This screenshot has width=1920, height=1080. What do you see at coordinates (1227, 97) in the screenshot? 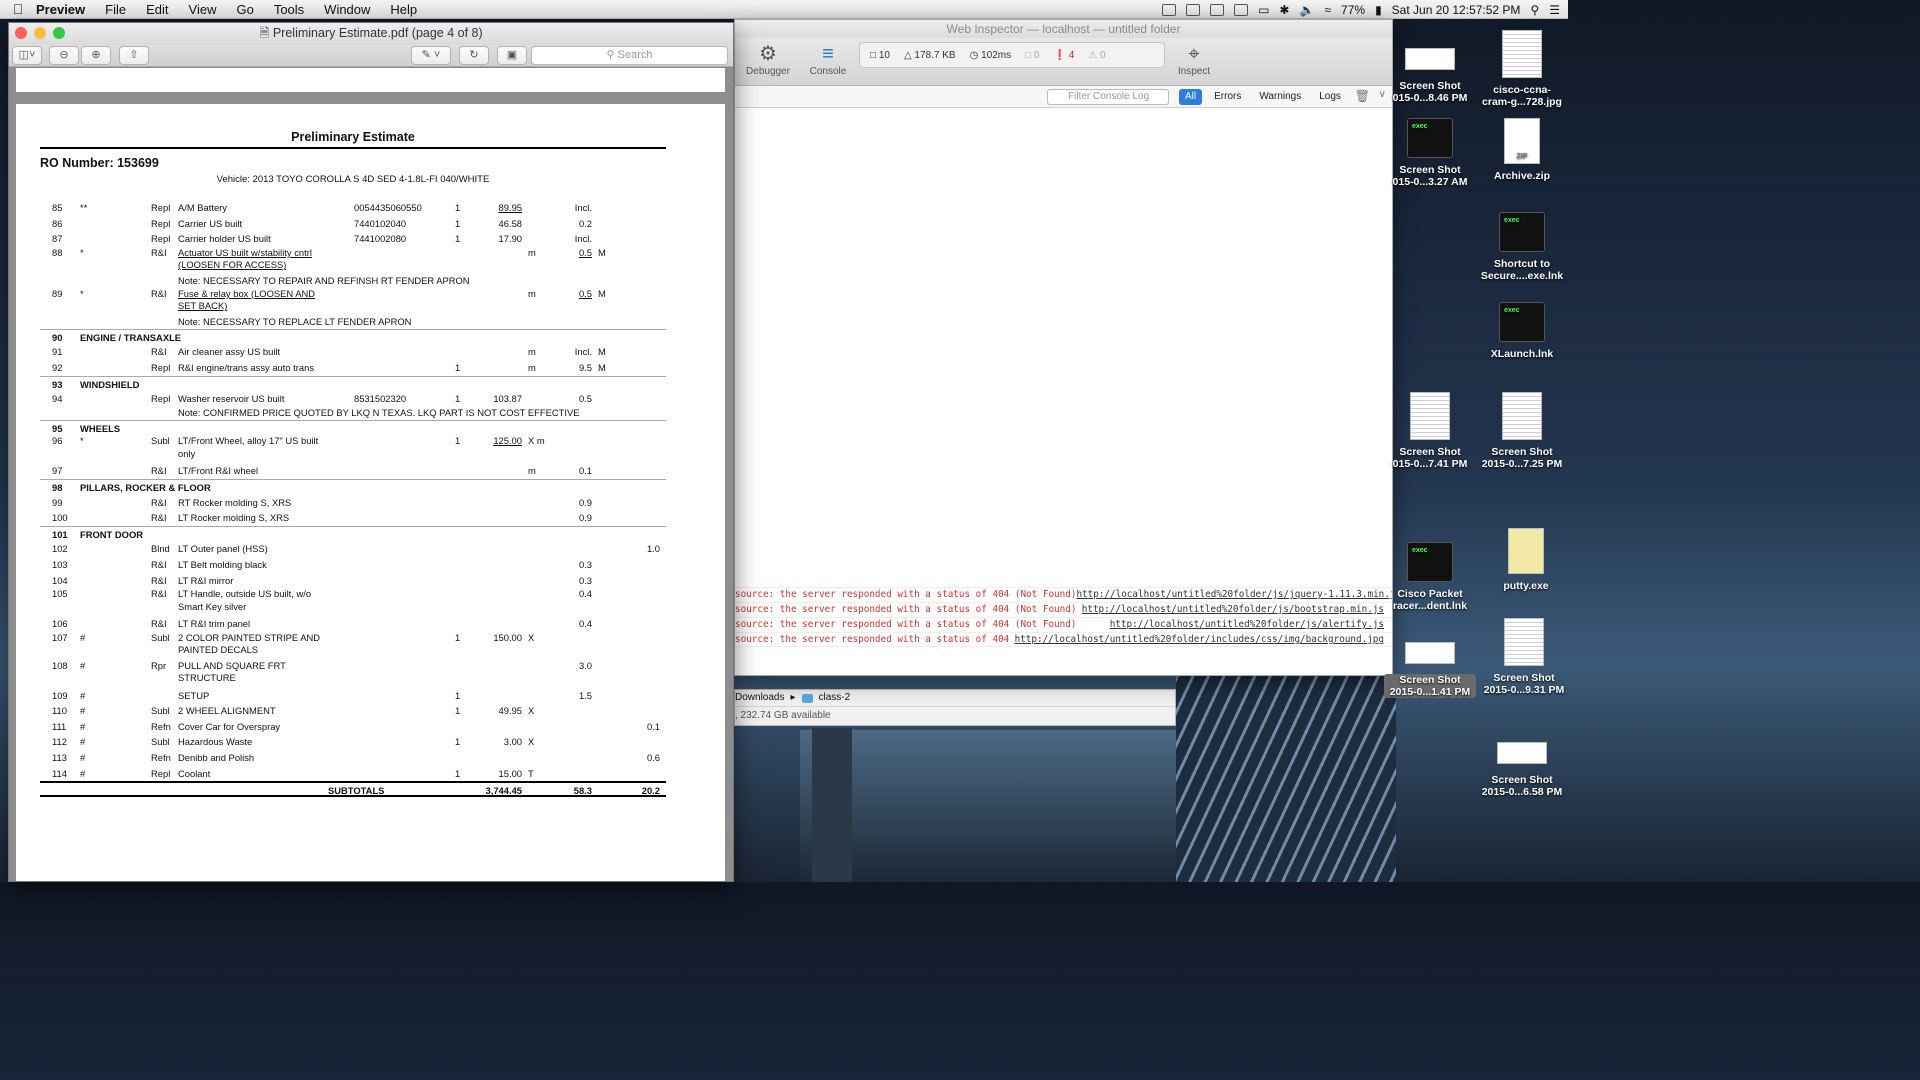
I see `filter-errors: Errors` at bounding box center [1227, 97].